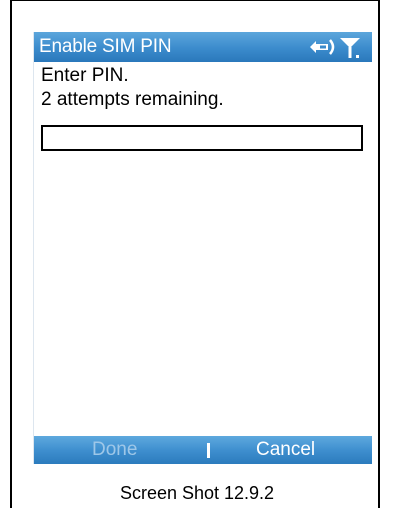  What do you see at coordinates (132, 99) in the screenshot?
I see `attempts-remaining: 2 attempts remaining.` at bounding box center [132, 99].